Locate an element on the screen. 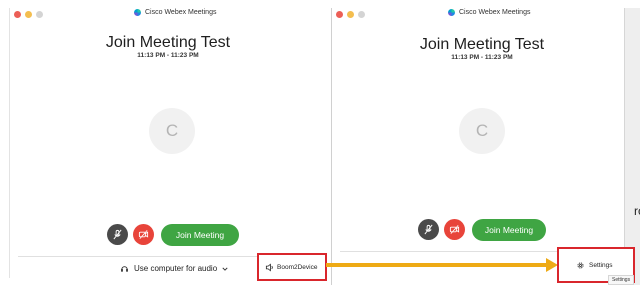 Image resolution: width=640 pixels, height=285 pixels. gear-icon is located at coordinates (580, 265).